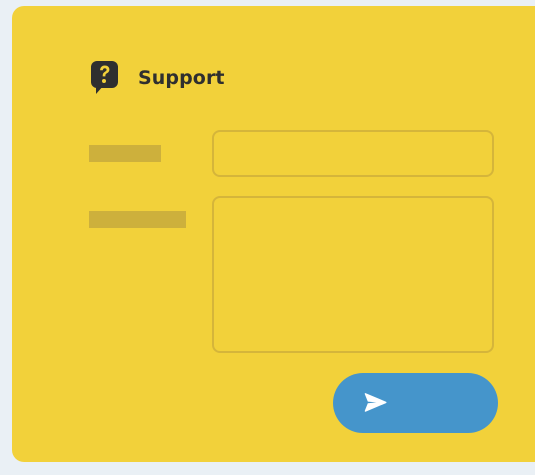 The width and height of the screenshot is (535, 475). What do you see at coordinates (181, 78) in the screenshot?
I see `page-title: Support` at bounding box center [181, 78].